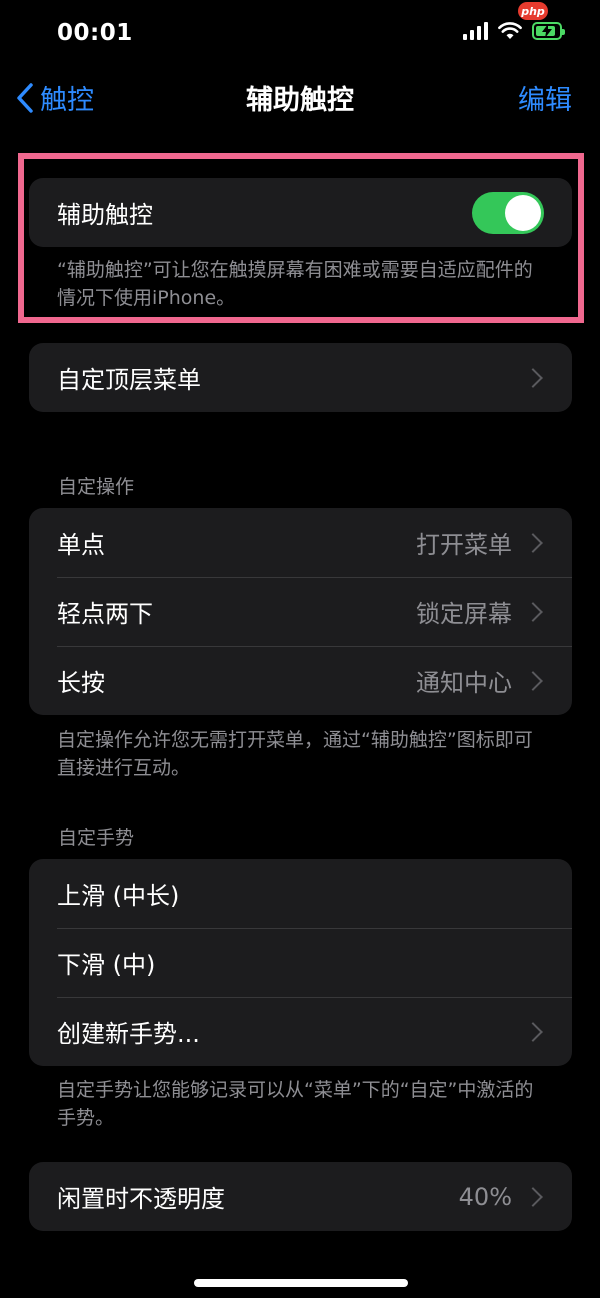 The image size is (600, 1298). I want to click on toggle-knob, so click(523, 212).